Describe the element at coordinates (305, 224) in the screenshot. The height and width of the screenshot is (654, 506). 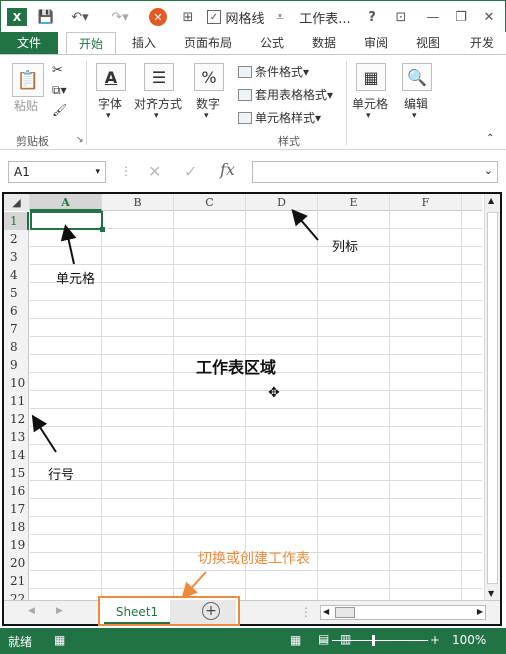
I see `arrow-to-column-header` at that location.